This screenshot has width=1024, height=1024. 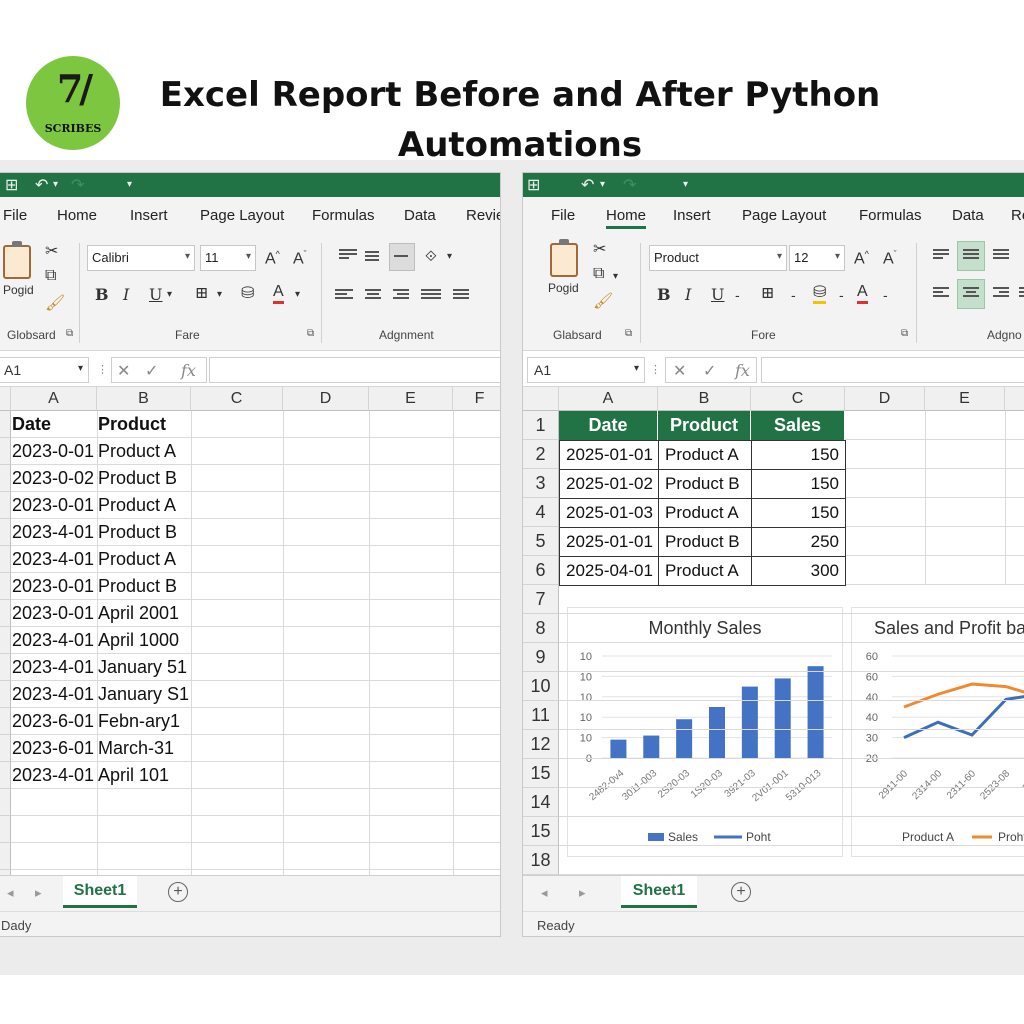 I want to click on italic-icon: I, so click(x=126, y=294).